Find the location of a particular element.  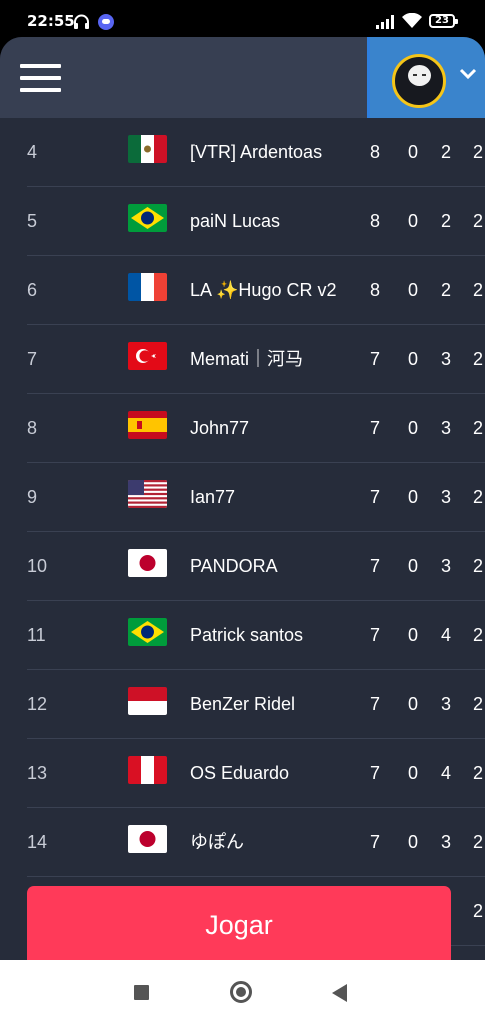

player-name: [VTR] Ardentoas is located at coordinates (256, 152).